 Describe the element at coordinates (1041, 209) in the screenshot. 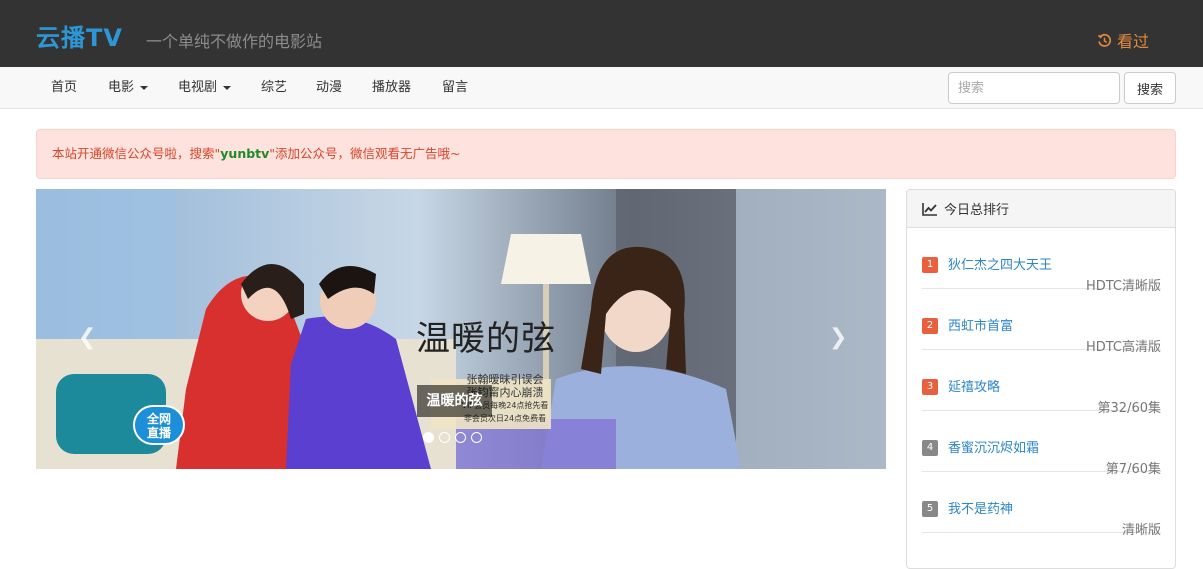

I see `panel-header: 今日总排行` at that location.